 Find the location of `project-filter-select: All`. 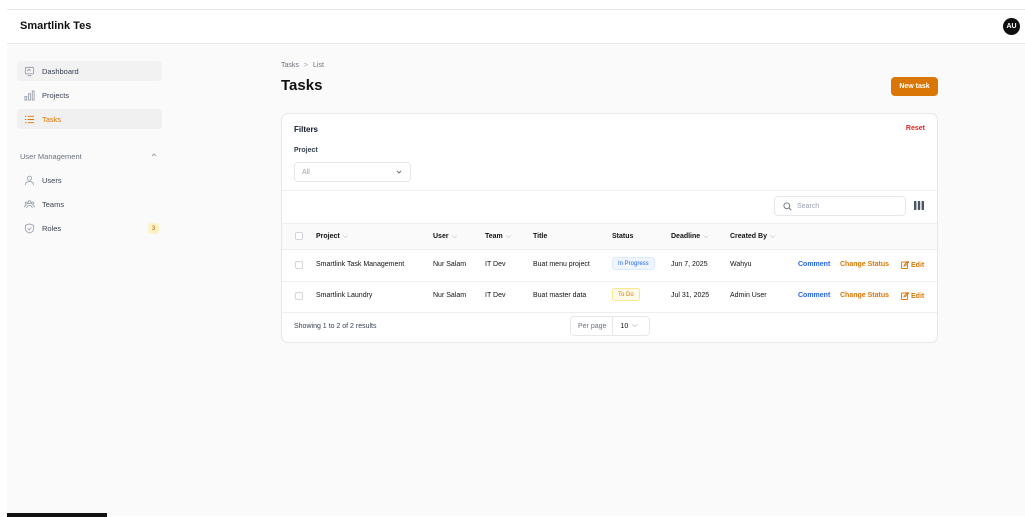

project-filter-select: All is located at coordinates (352, 172).